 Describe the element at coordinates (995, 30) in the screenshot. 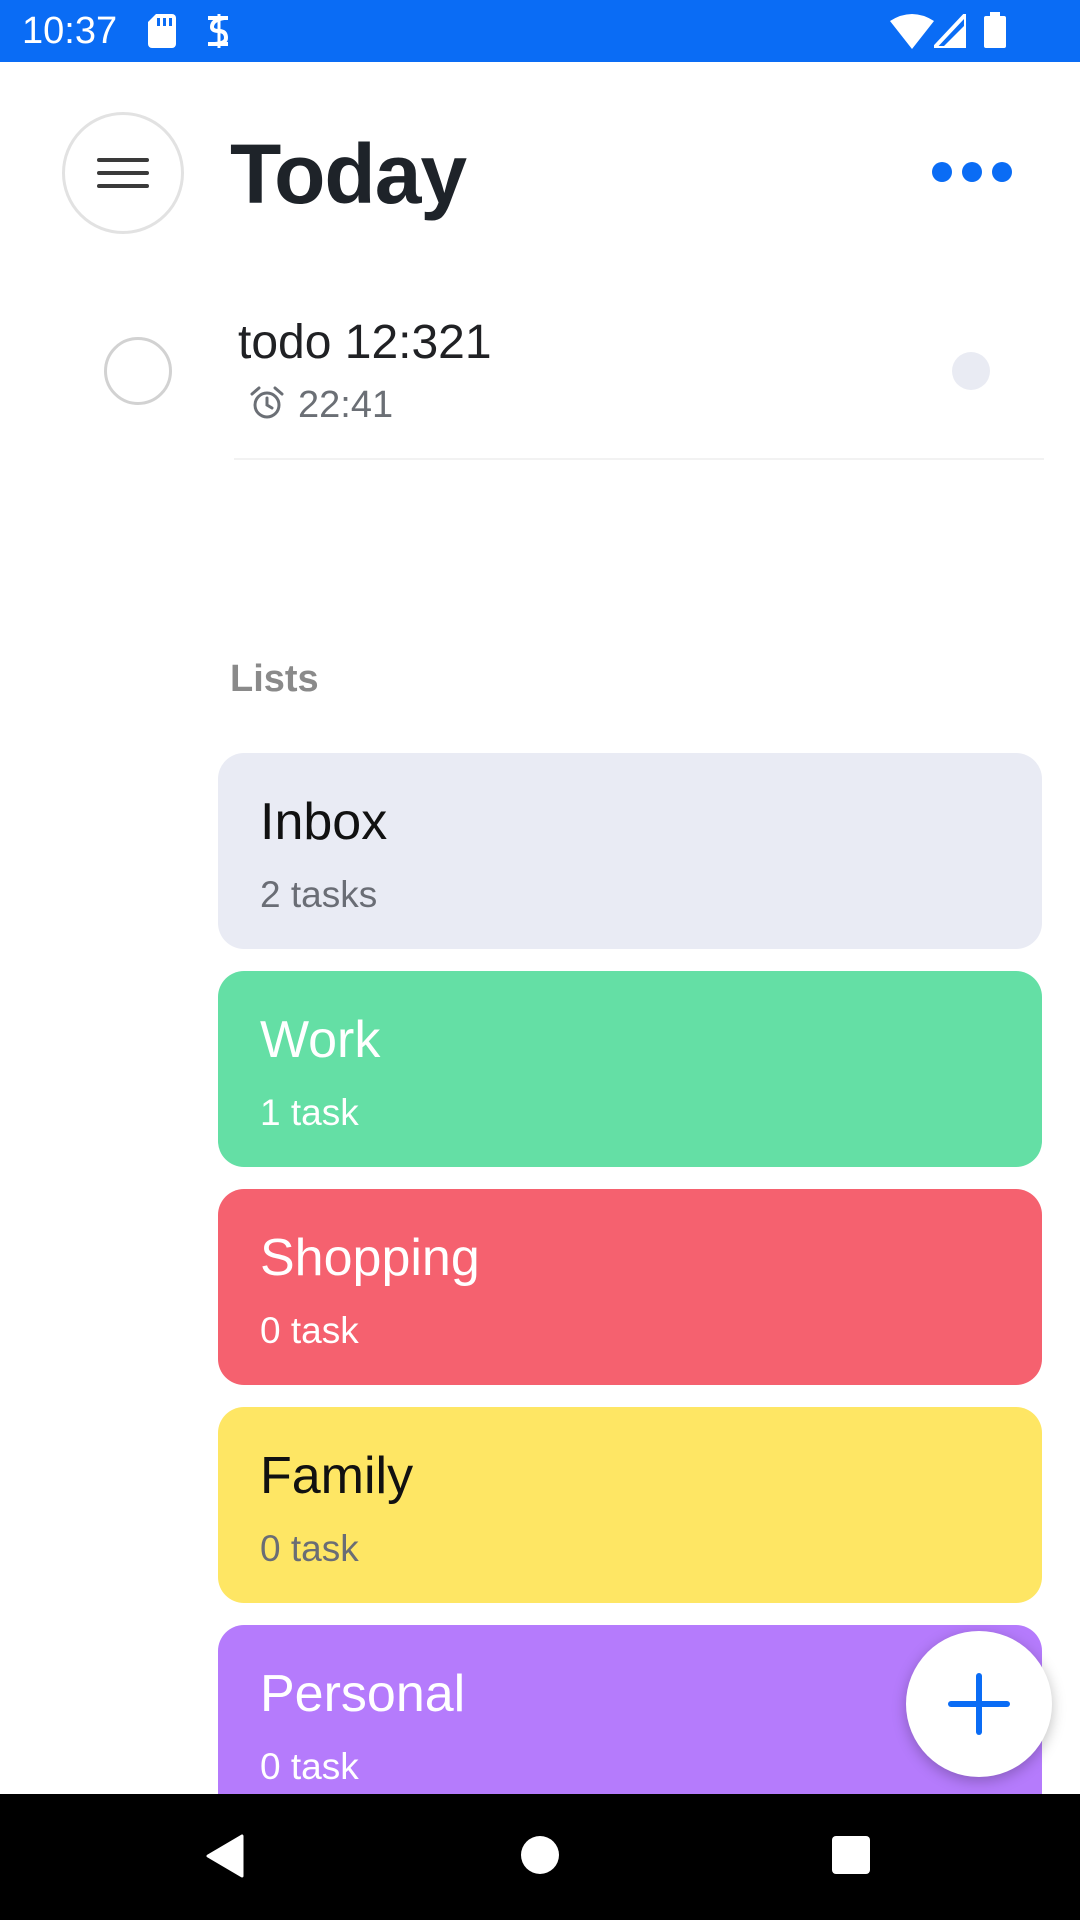

I see `battery-icon` at that location.